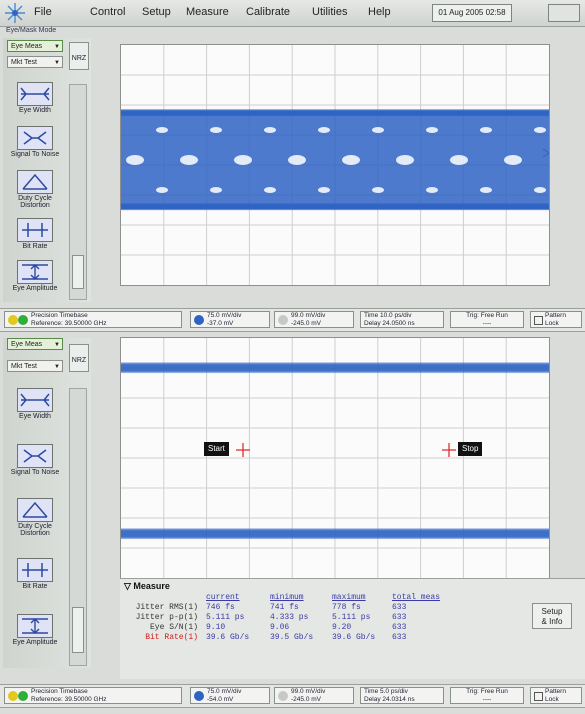 This screenshot has width=585, height=714. What do you see at coordinates (15, 13) in the screenshot?
I see `agilent-logo-icon` at bounding box center [15, 13].